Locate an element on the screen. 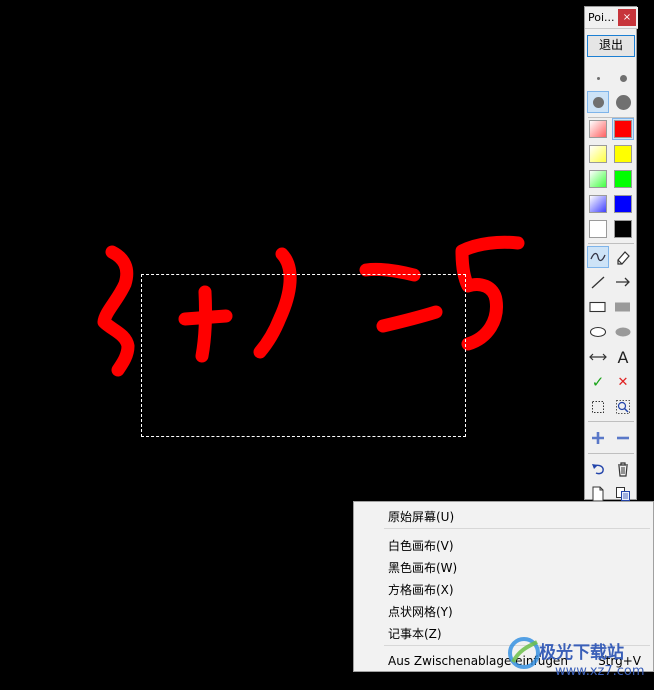  color-white-button is located at coordinates (598, 229).